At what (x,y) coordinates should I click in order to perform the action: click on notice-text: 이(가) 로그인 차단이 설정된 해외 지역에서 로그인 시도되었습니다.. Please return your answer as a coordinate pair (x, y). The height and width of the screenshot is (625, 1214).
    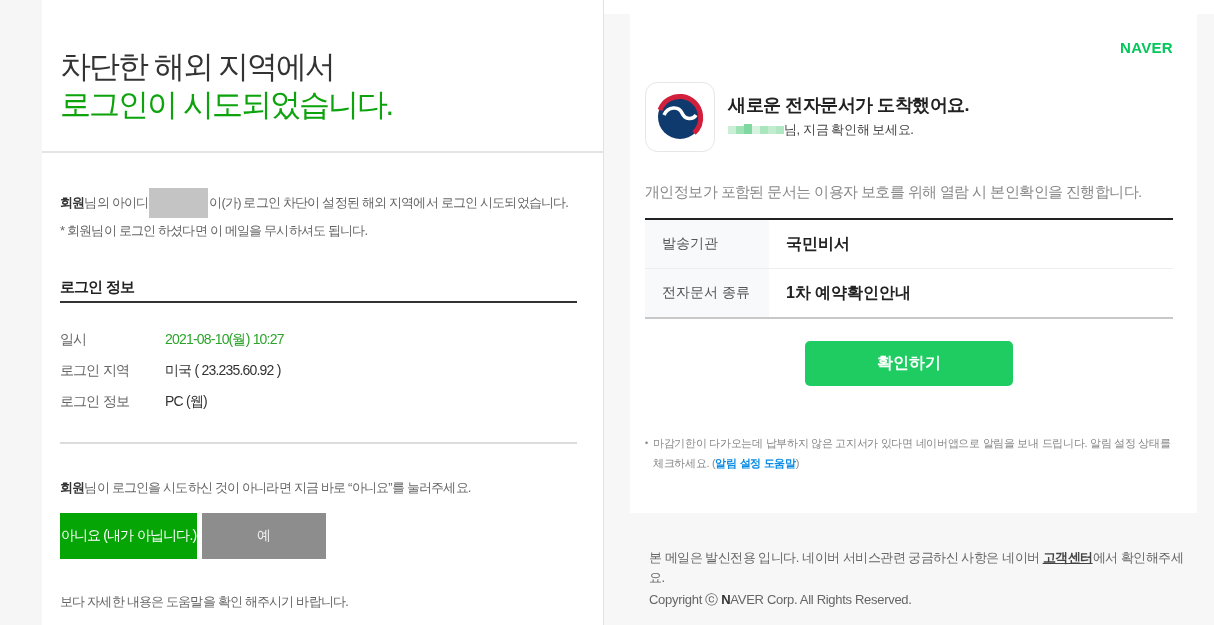
    Looking at the image, I should click on (389, 203).